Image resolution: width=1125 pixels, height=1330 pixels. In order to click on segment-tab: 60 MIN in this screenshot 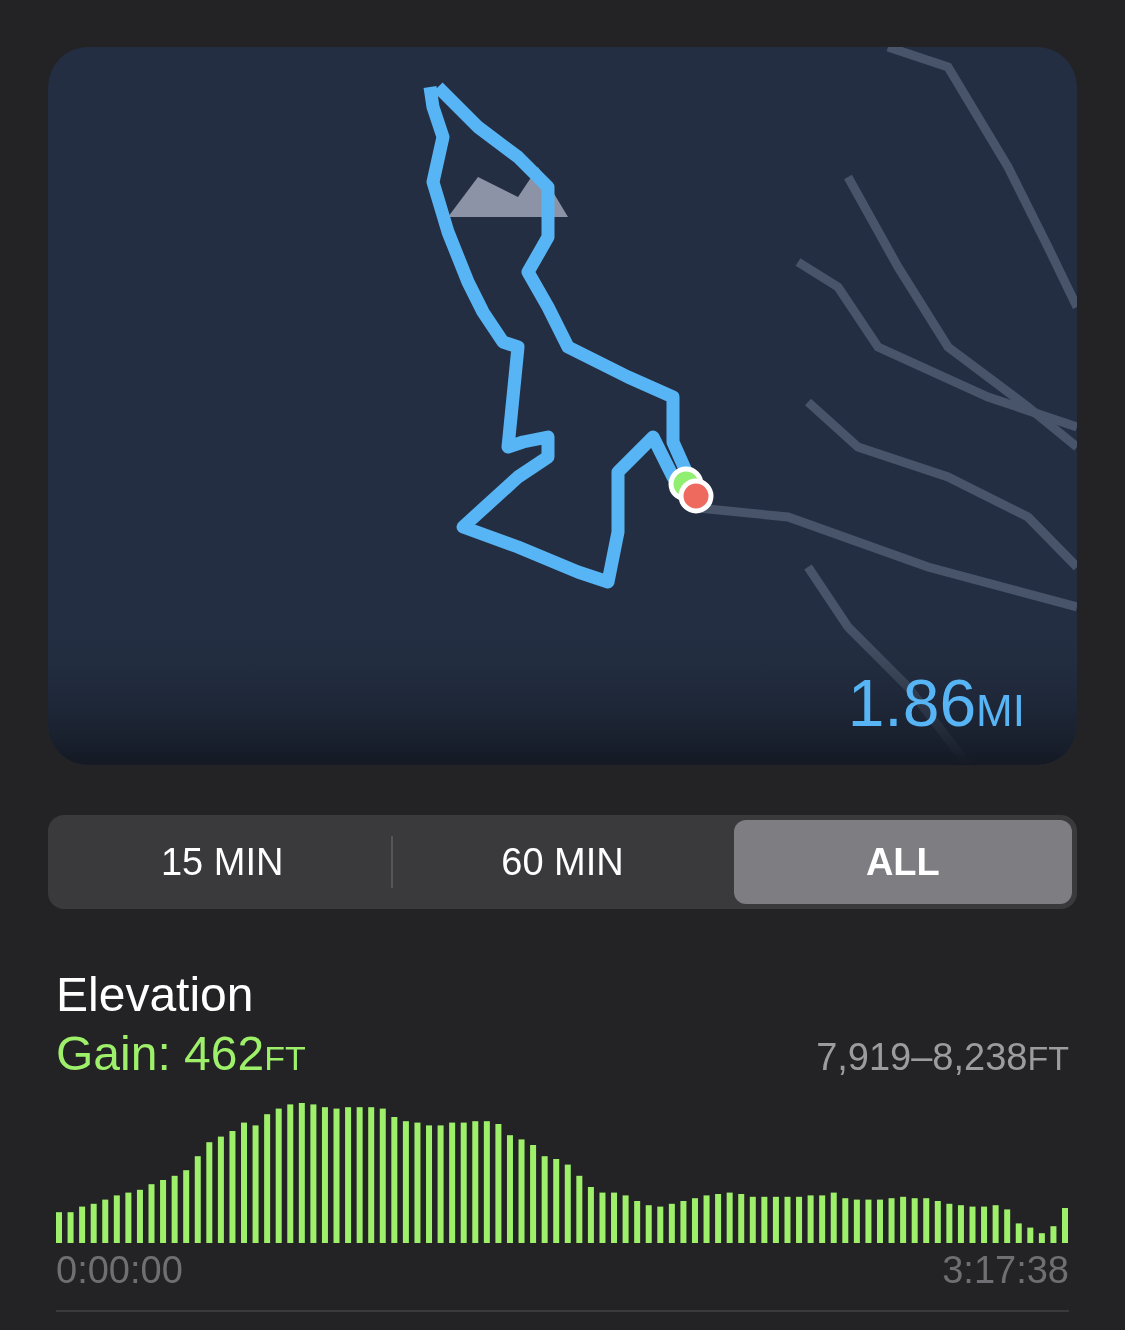, I will do `click(562, 862)`.